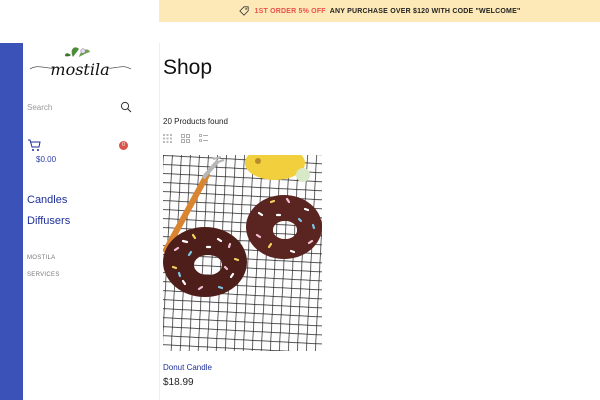 This screenshot has width=600, height=400. I want to click on logo: mostila, so click(80, 67).